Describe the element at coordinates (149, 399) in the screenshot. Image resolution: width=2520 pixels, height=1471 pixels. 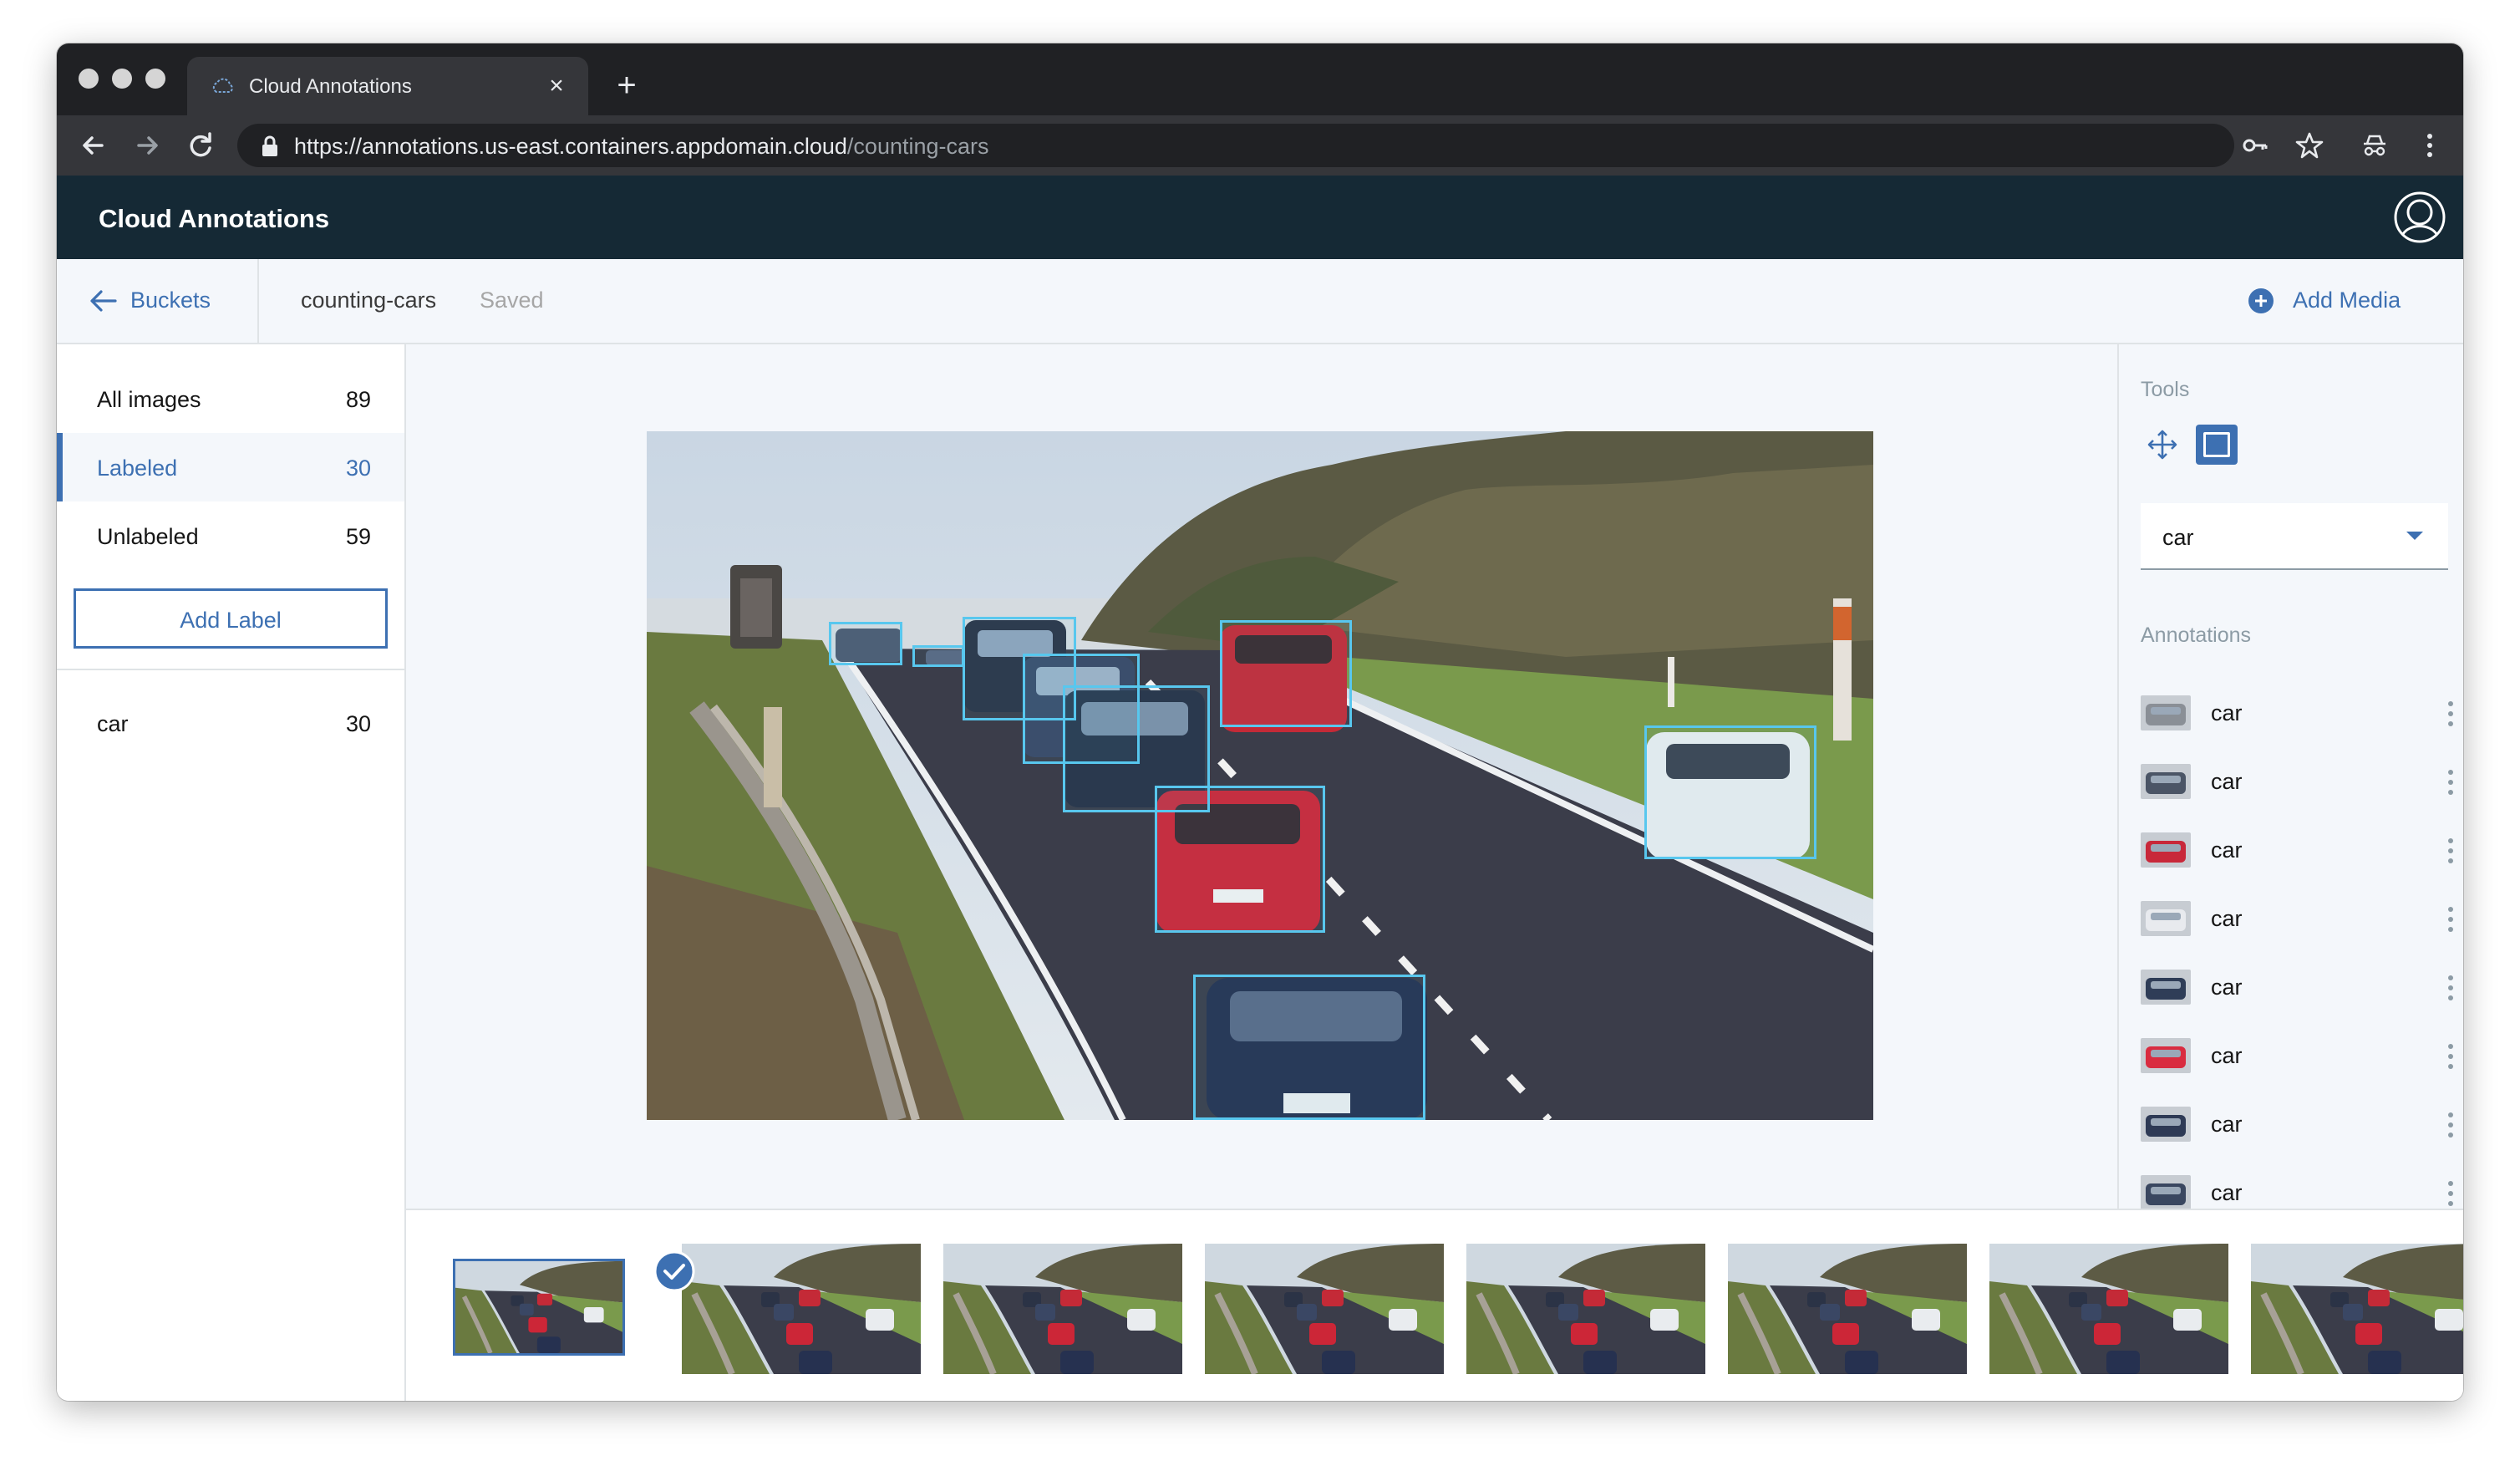
I see `filter-label: All images` at that location.